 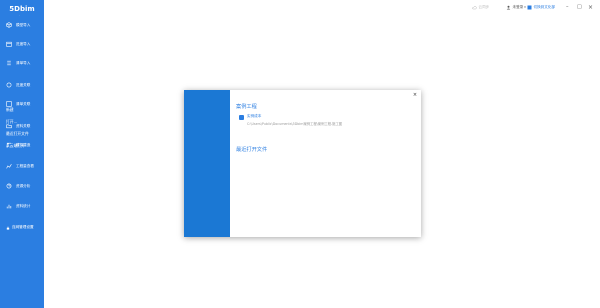 I want to click on sidebar-item-label: 清单导入, so click(x=23, y=62).